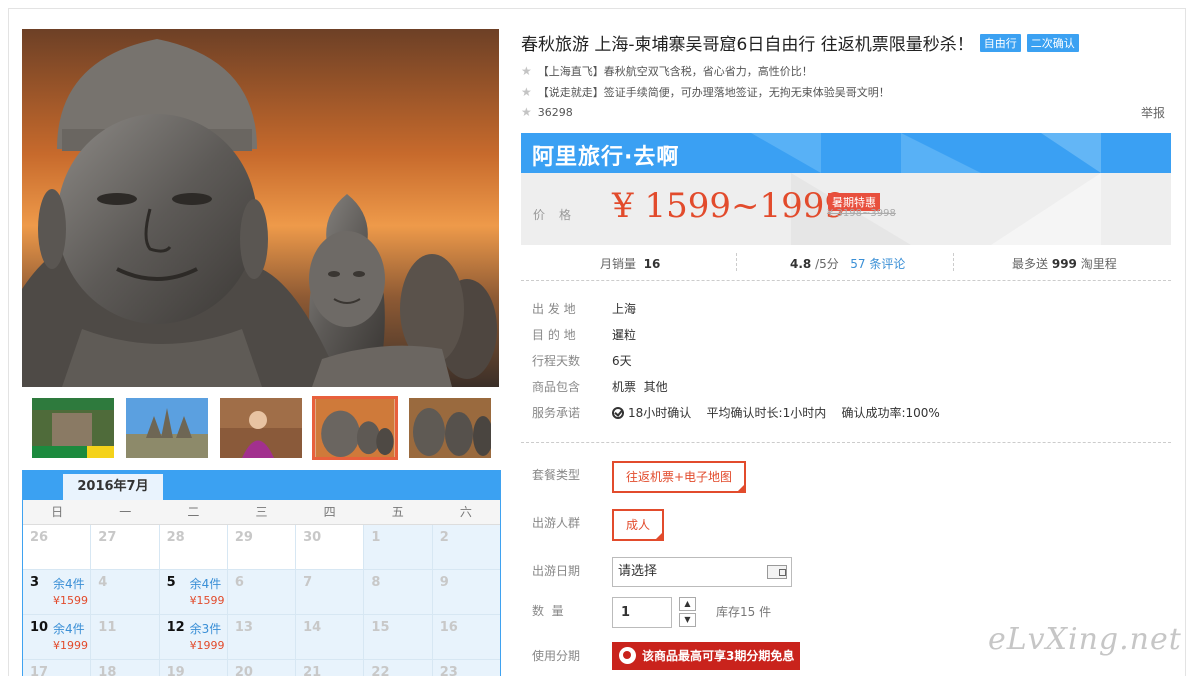  I want to click on weekday-label: 四, so click(329, 512).